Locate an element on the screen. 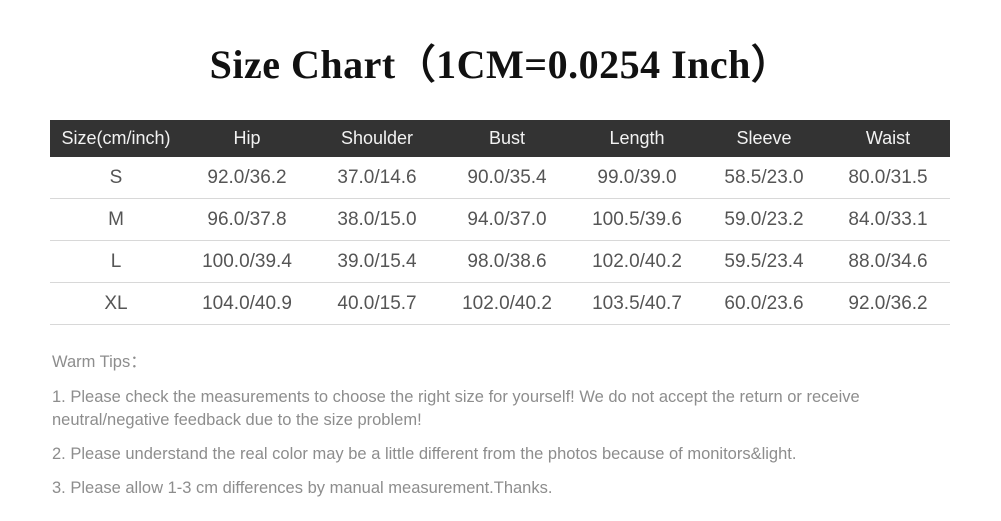 Image resolution: width=1001 pixels, height=521 pixels. cell-length: 99.0/39.0 is located at coordinates (637, 178).